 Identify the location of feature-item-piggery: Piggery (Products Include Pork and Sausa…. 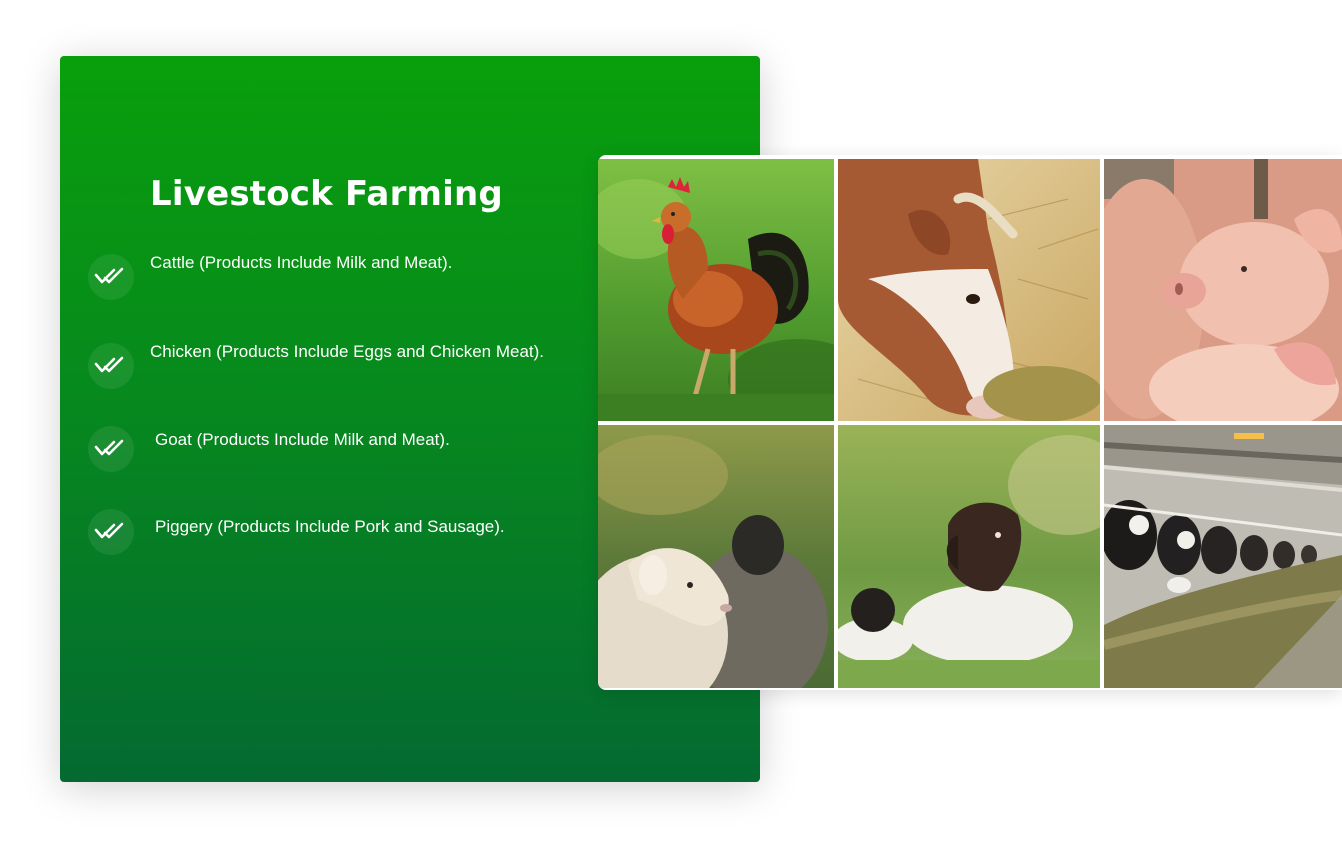
(296, 532).